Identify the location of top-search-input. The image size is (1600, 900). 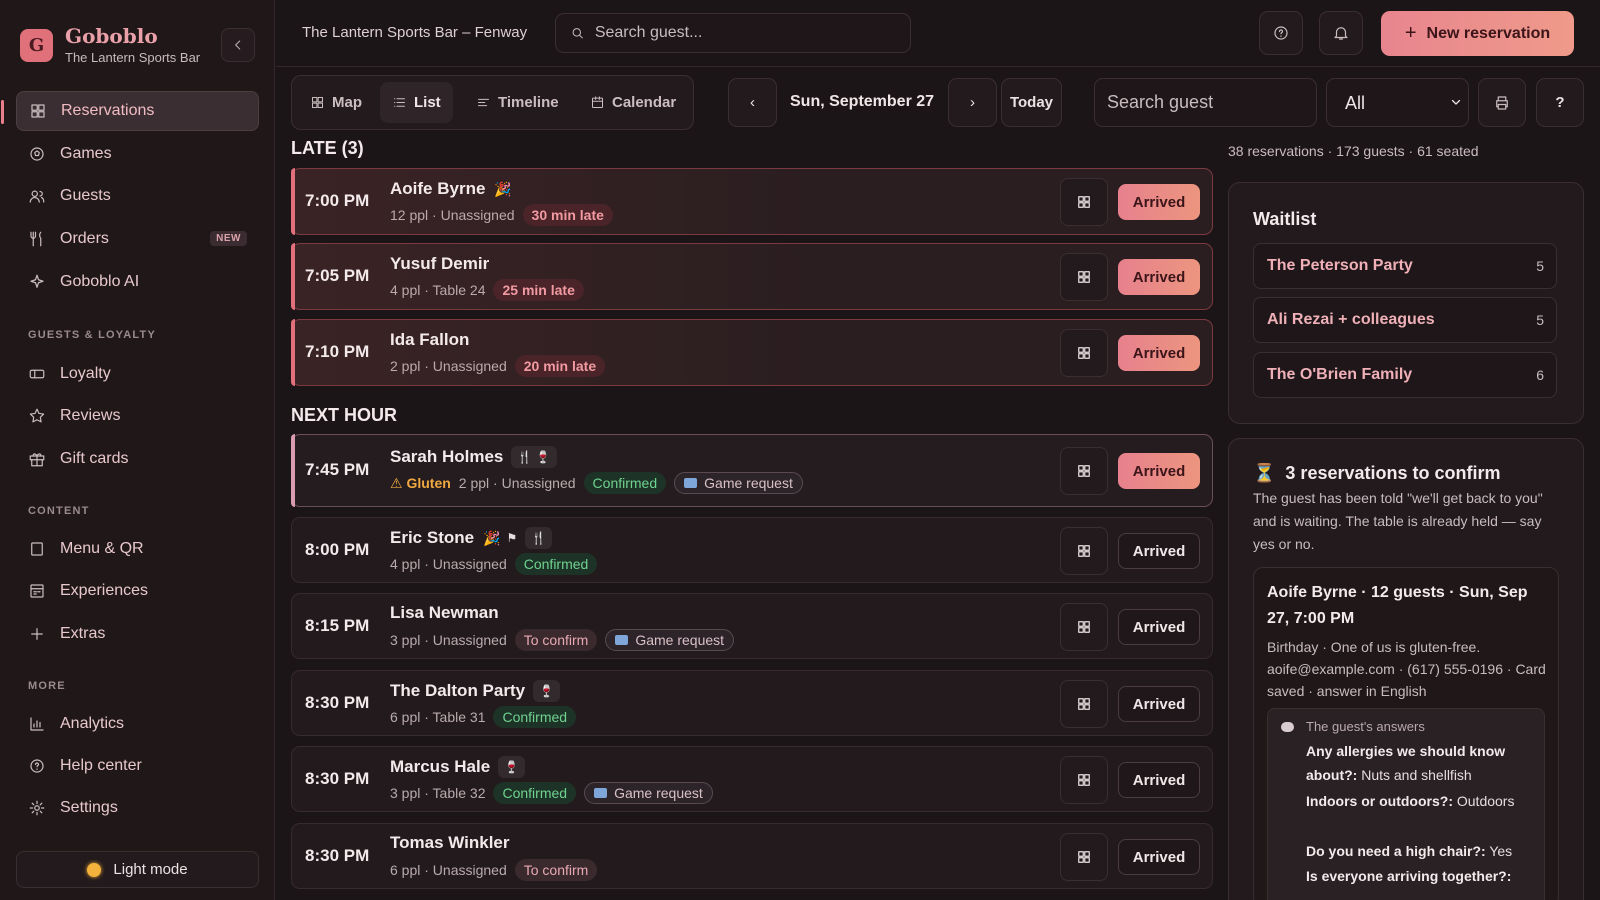
(752, 33).